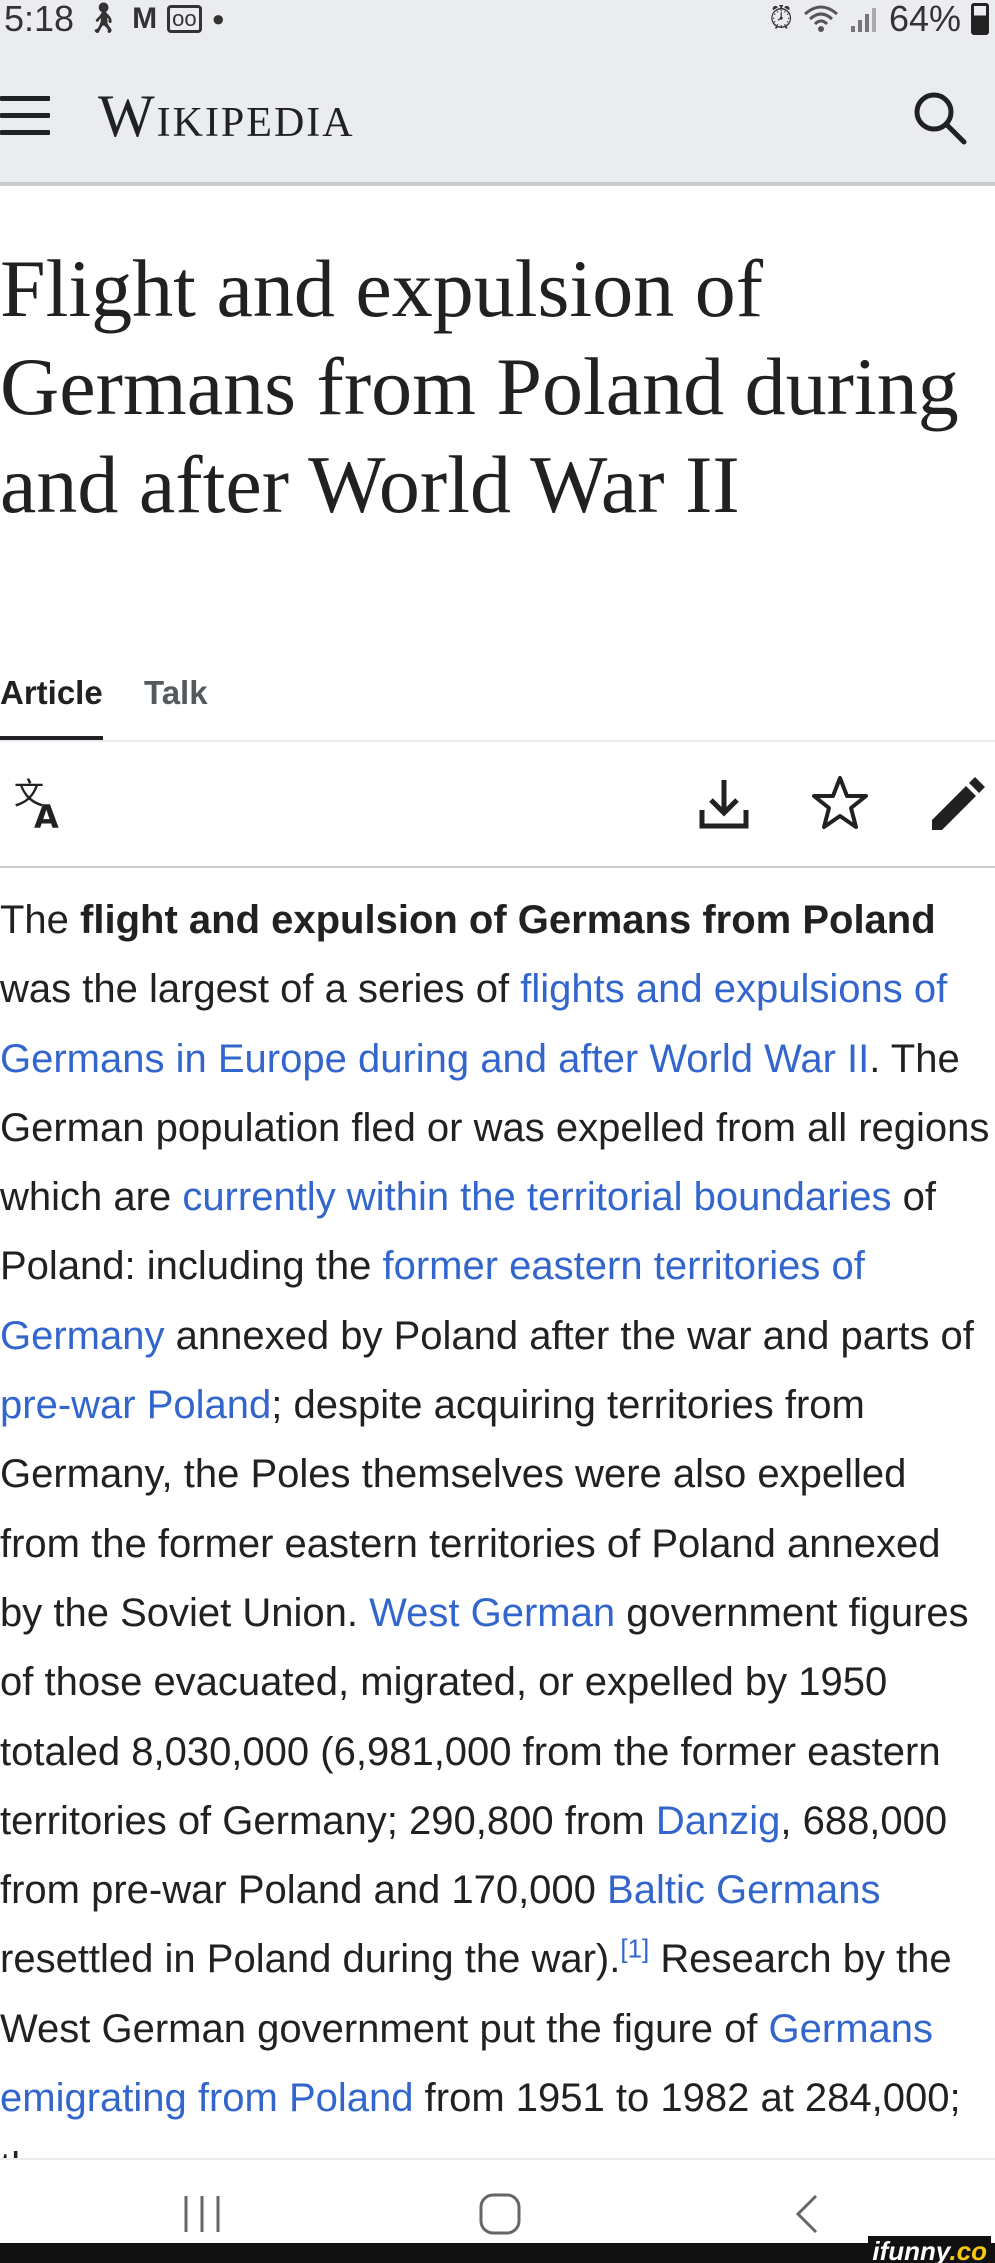  What do you see at coordinates (968, 2249) in the screenshot?
I see `watermark-suffix: .co` at bounding box center [968, 2249].